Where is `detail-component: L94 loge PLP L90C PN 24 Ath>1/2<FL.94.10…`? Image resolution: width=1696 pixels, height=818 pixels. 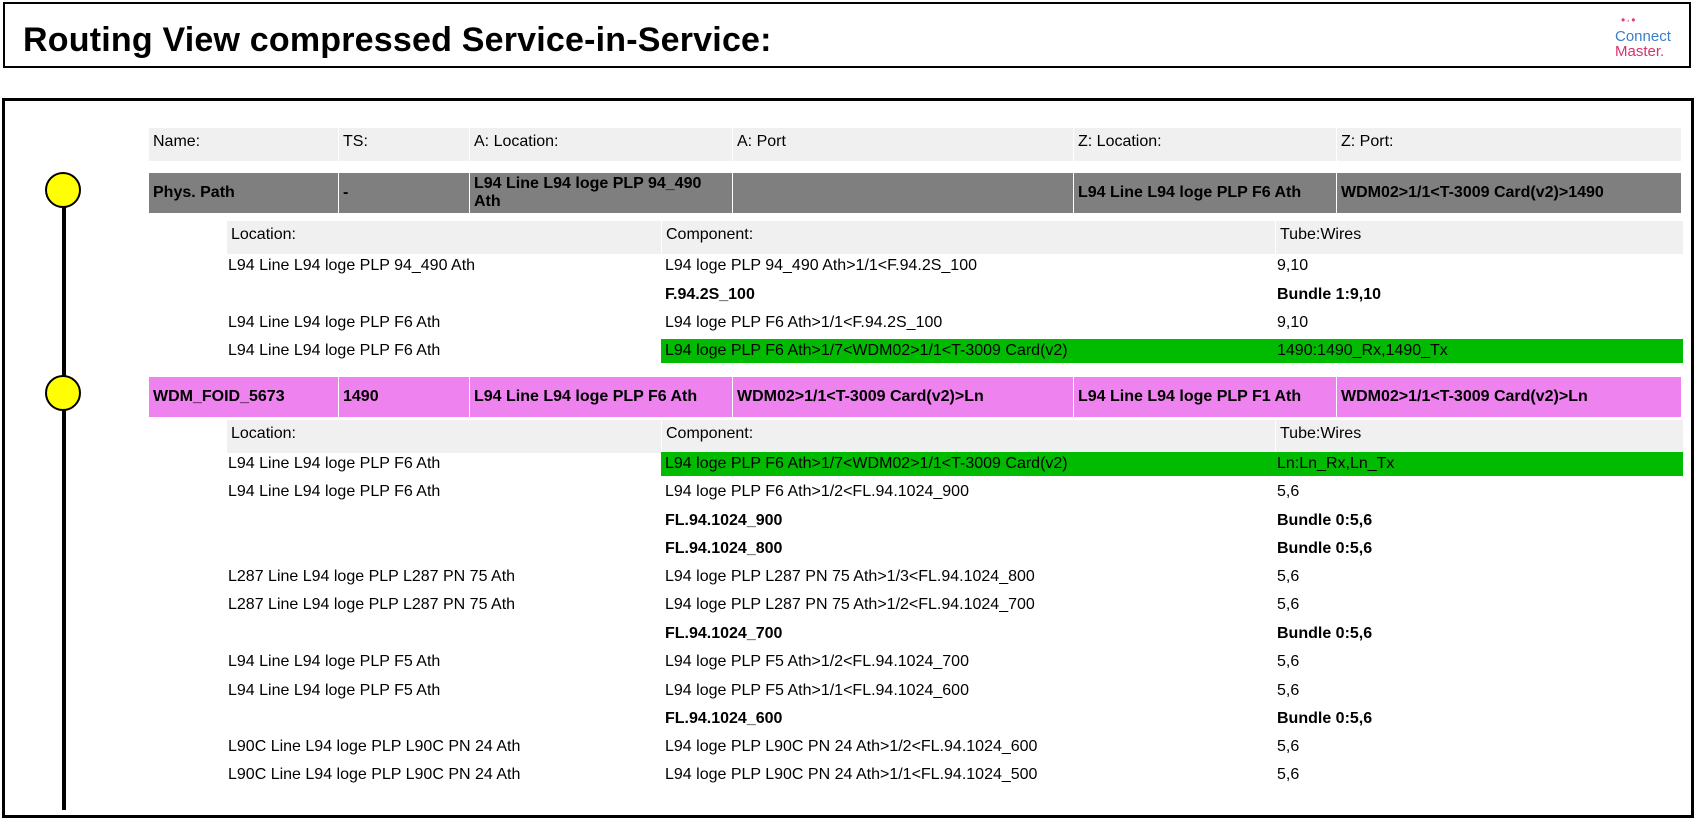 detail-component: L94 loge PLP L90C PN 24 Ath>1/2<FL.94.10… is located at coordinates (851, 746).